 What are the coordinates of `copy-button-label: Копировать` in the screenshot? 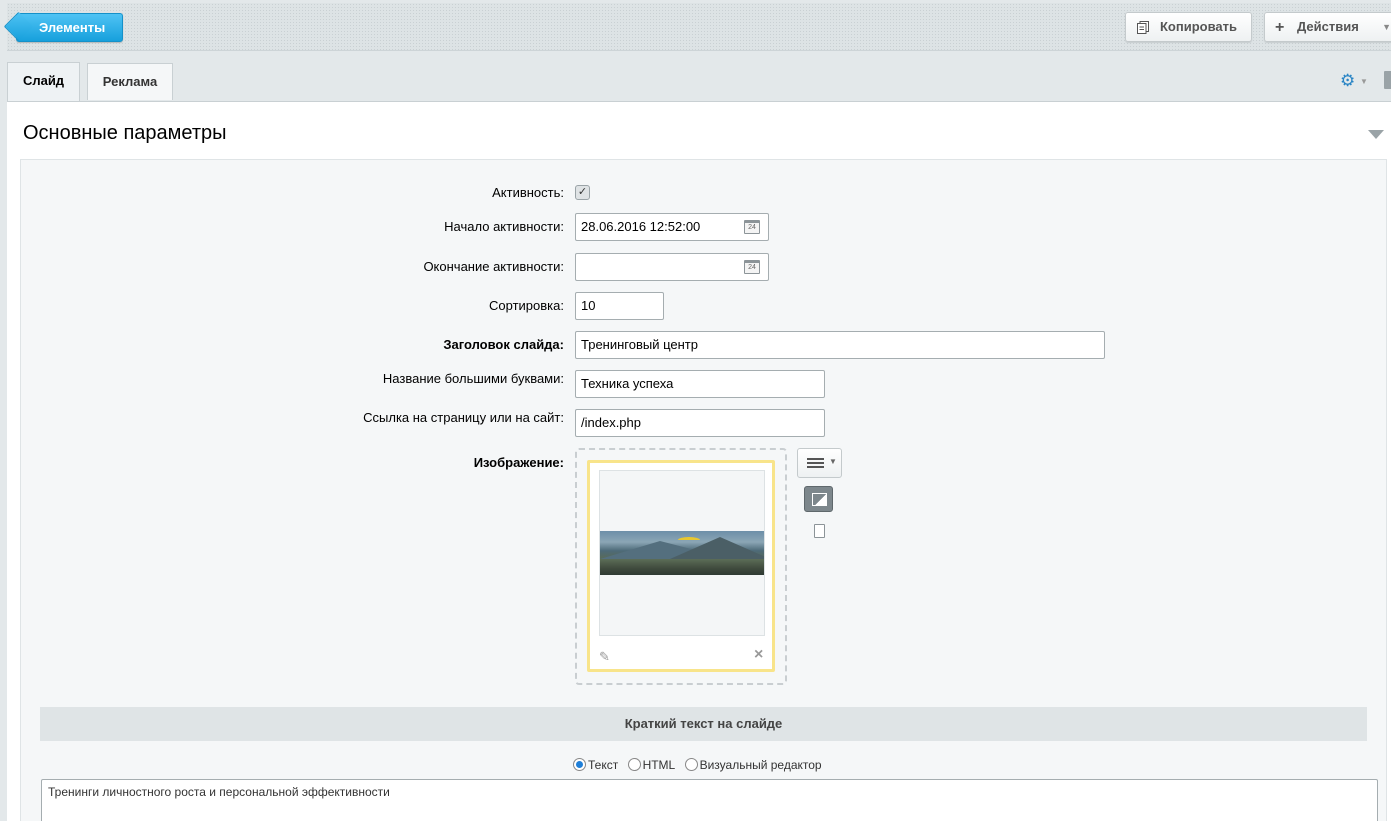 It's located at (1199, 26).